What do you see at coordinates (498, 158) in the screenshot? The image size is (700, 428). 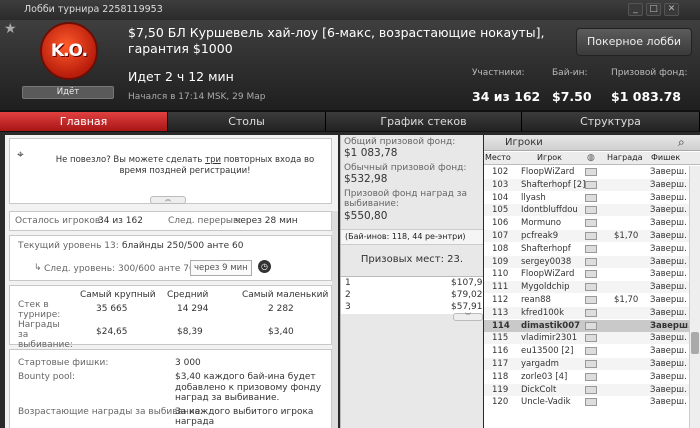 I see `col-place: Место` at bounding box center [498, 158].